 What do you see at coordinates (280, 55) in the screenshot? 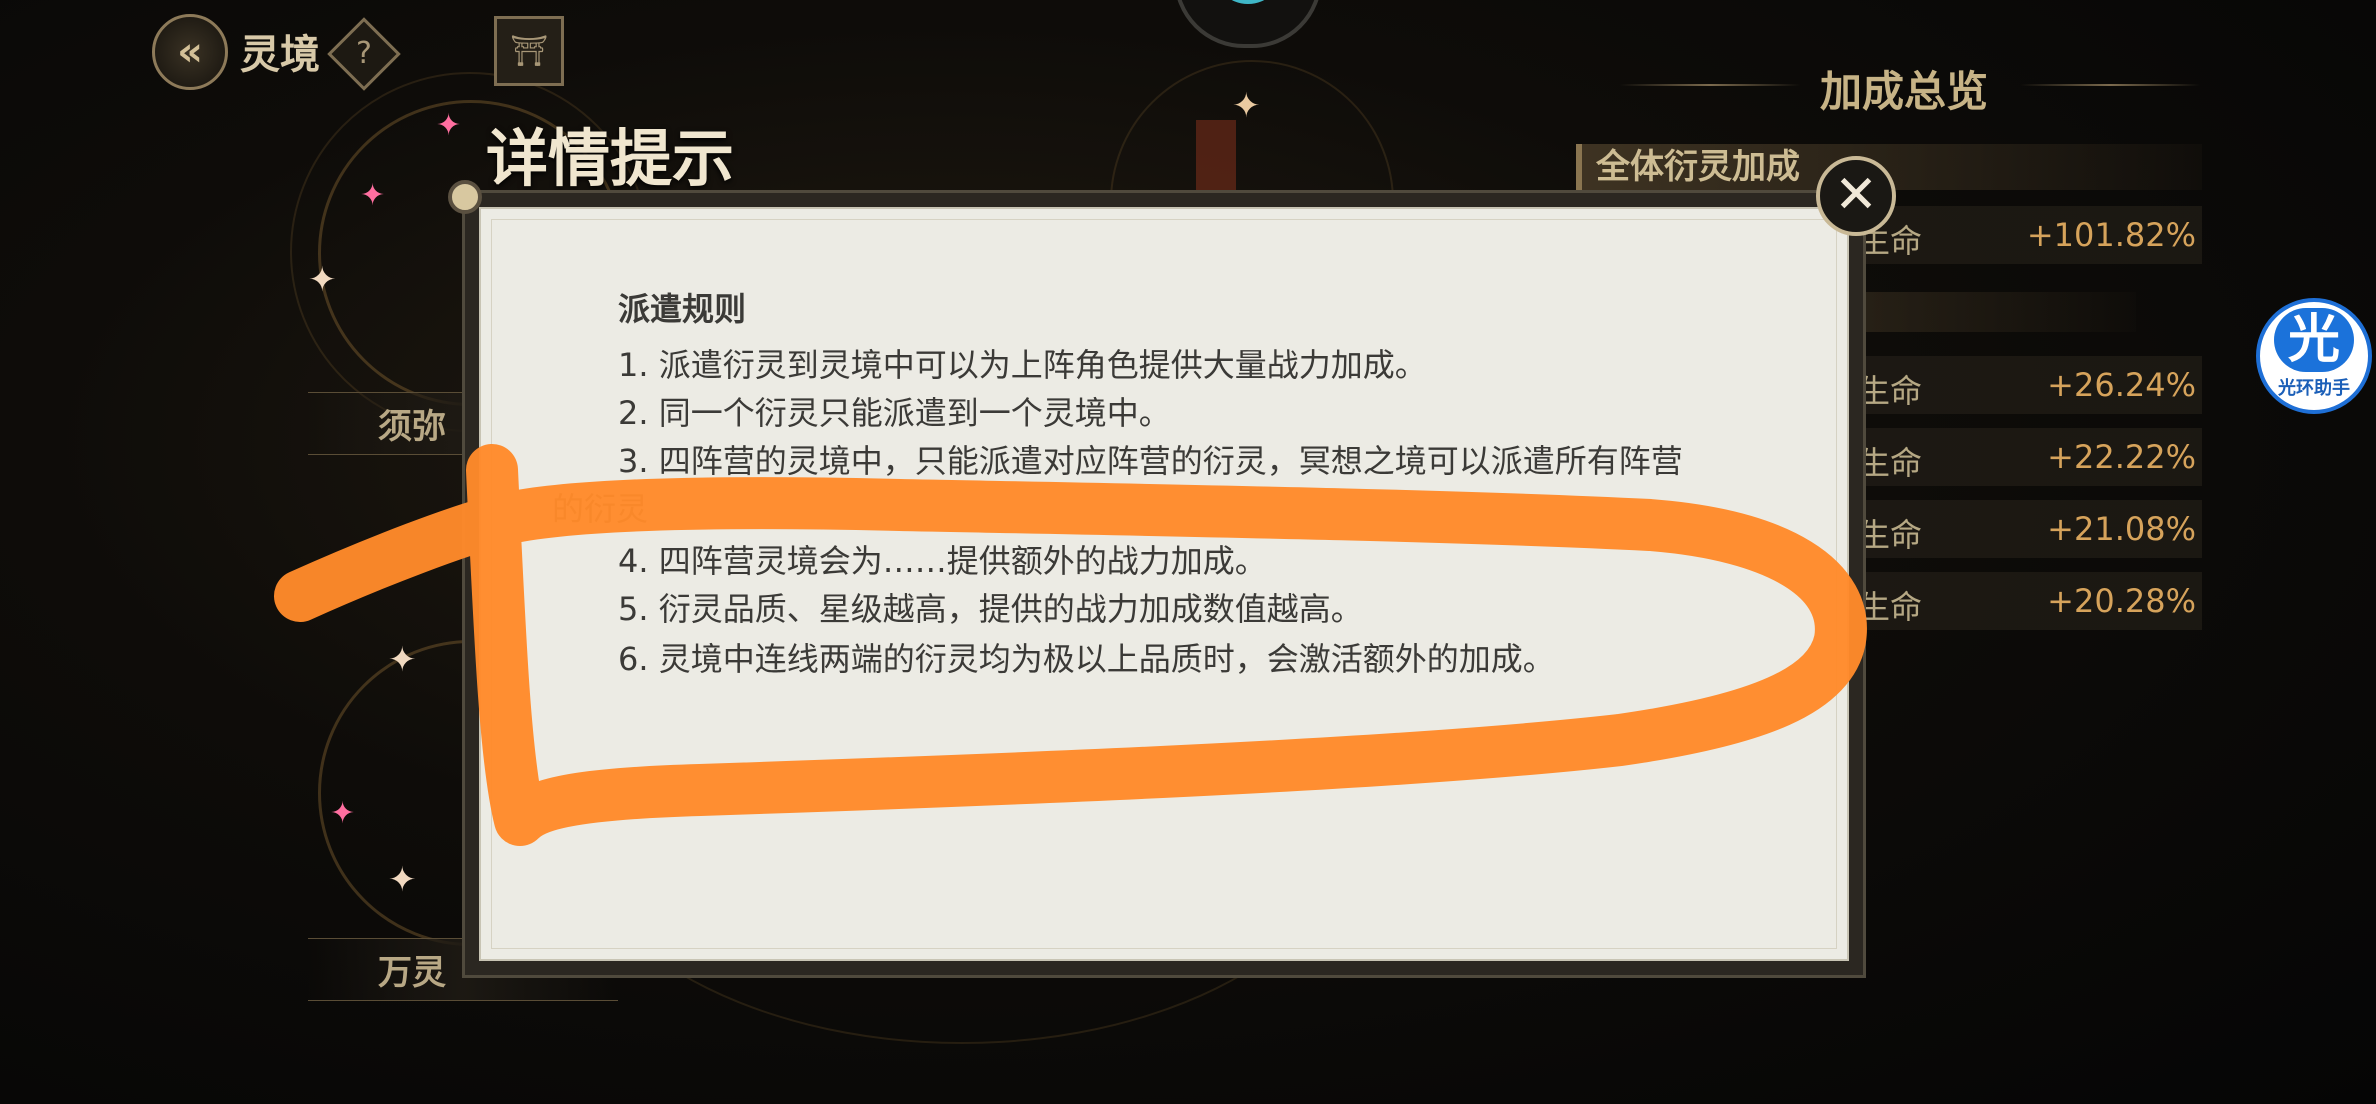
I see `page-title: 灵境` at bounding box center [280, 55].